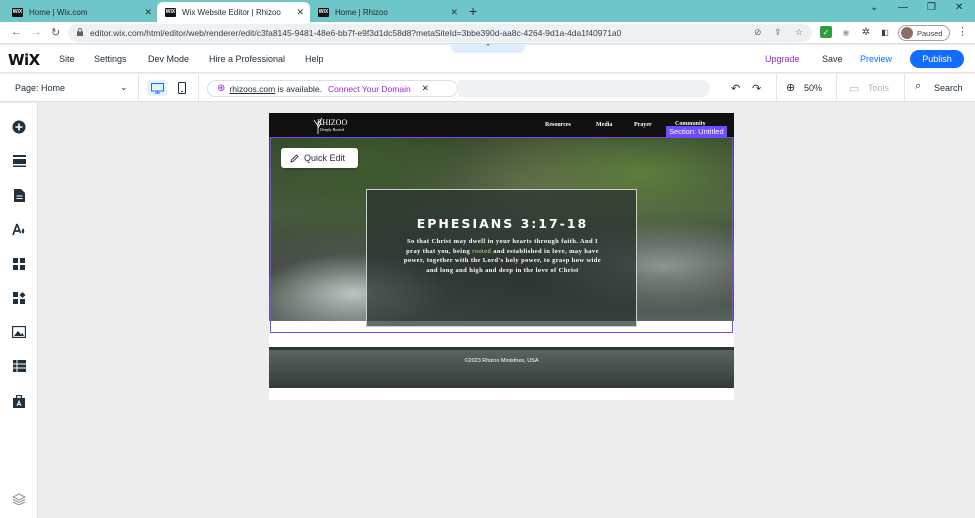 This screenshot has width=975, height=518. Describe the element at coordinates (298, 88) in the screenshot. I see `domain-status: is available.` at that location.